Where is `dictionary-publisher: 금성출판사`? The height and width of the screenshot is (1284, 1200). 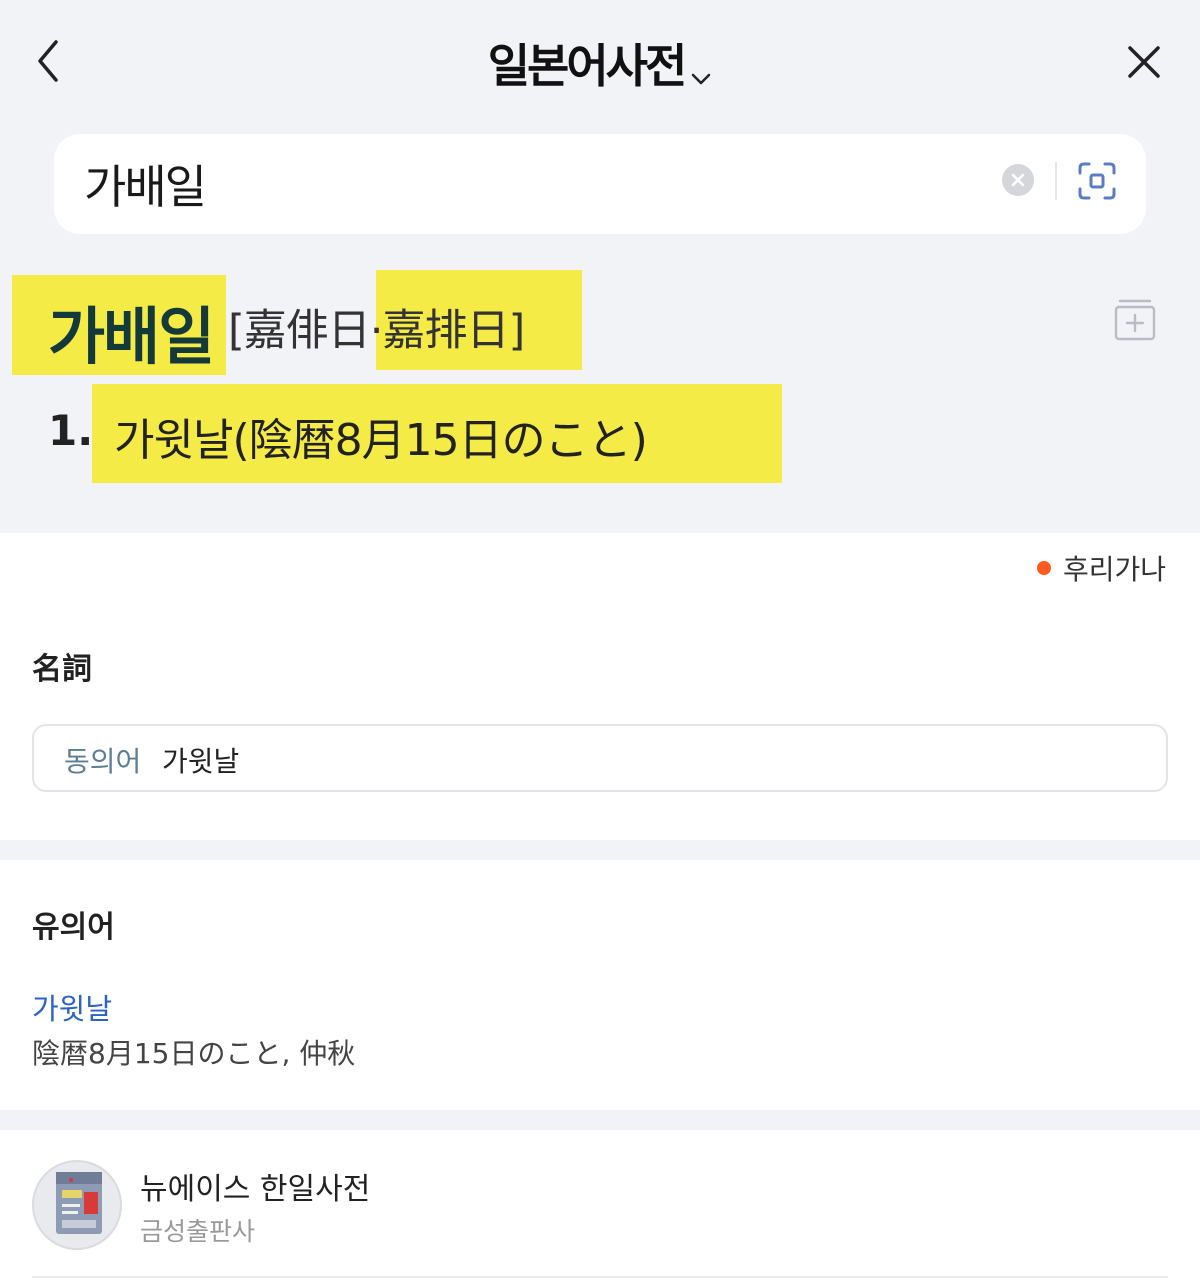
dictionary-publisher: 금성출판사 is located at coordinates (198, 1231).